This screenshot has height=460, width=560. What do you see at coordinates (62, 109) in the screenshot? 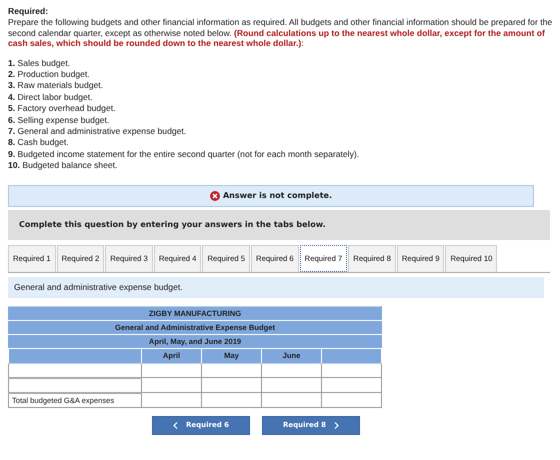
I see `list-item: 5. Factory overhead budget.` at bounding box center [62, 109].